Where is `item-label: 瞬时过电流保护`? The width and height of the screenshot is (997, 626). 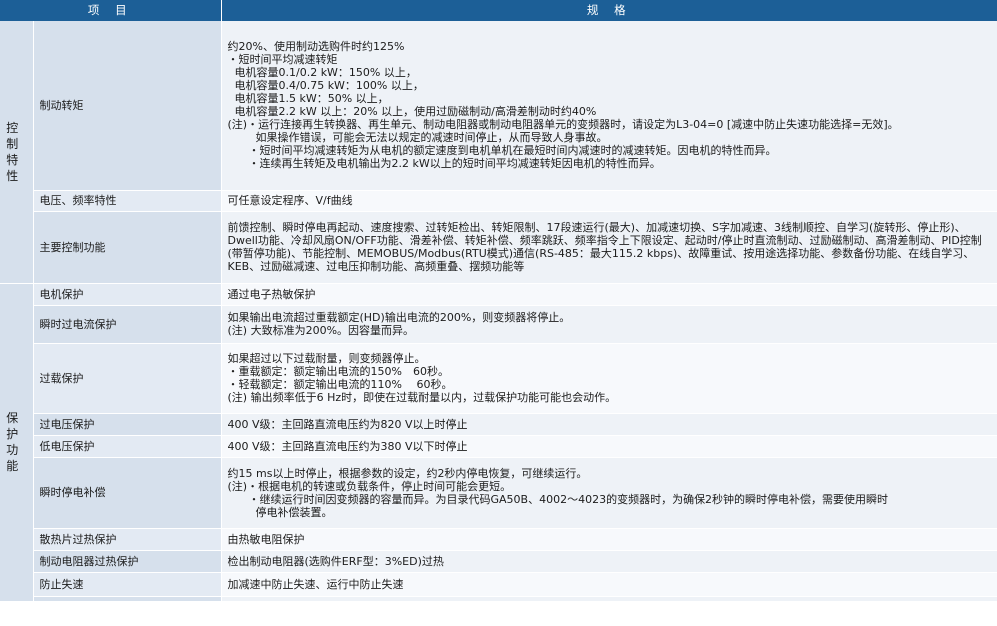
item-label: 瞬时过电流保护 is located at coordinates (127, 324).